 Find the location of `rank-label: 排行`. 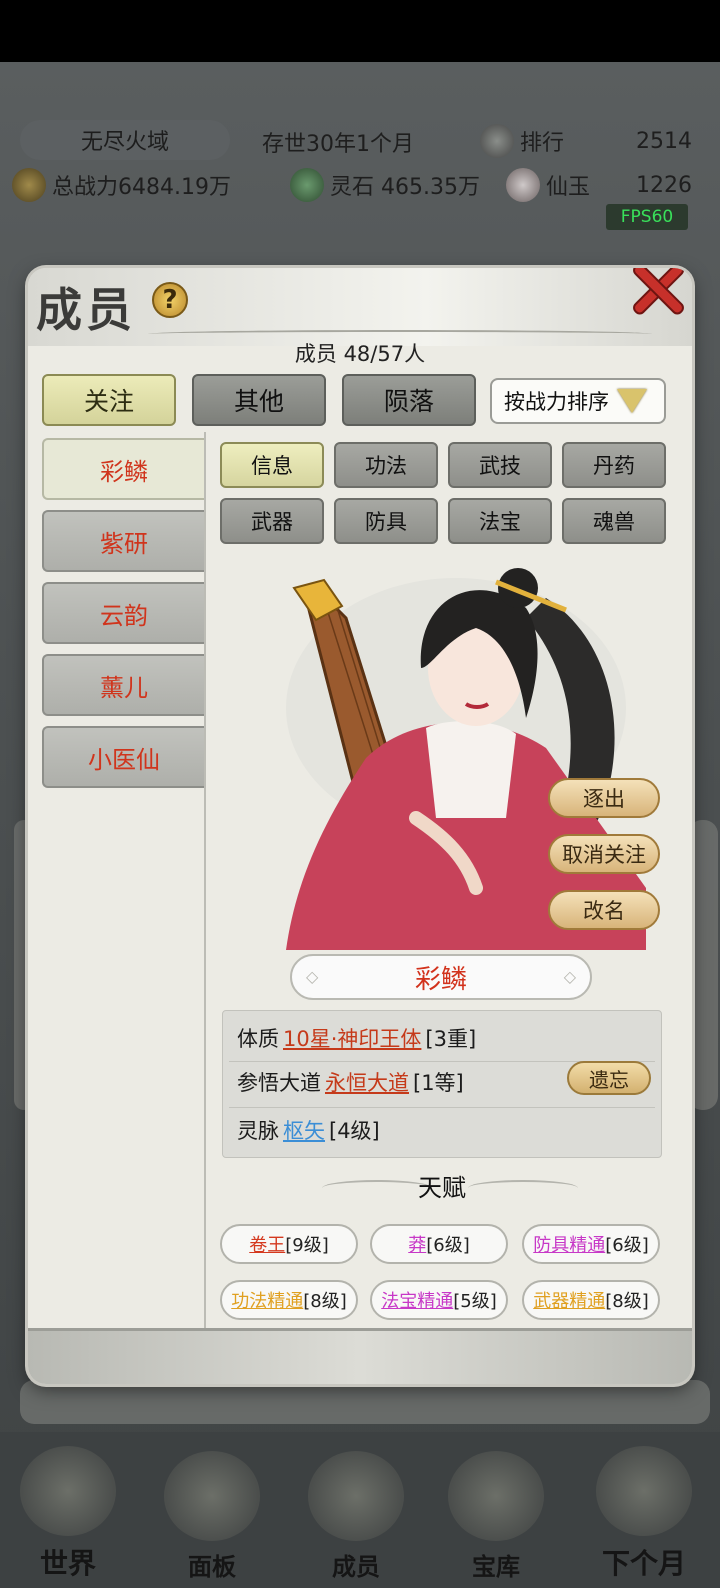

rank-label: 排行 is located at coordinates (542, 143).